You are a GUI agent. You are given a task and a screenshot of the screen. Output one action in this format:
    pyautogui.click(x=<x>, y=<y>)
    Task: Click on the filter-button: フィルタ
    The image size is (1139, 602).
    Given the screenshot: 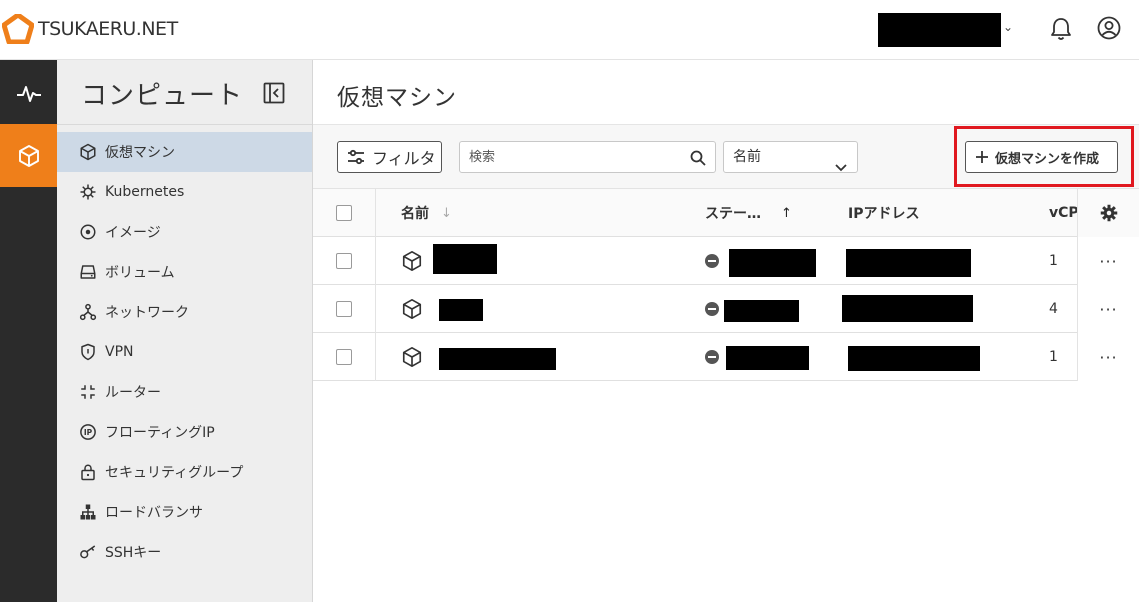 What is the action you would take?
    pyautogui.click(x=389, y=157)
    